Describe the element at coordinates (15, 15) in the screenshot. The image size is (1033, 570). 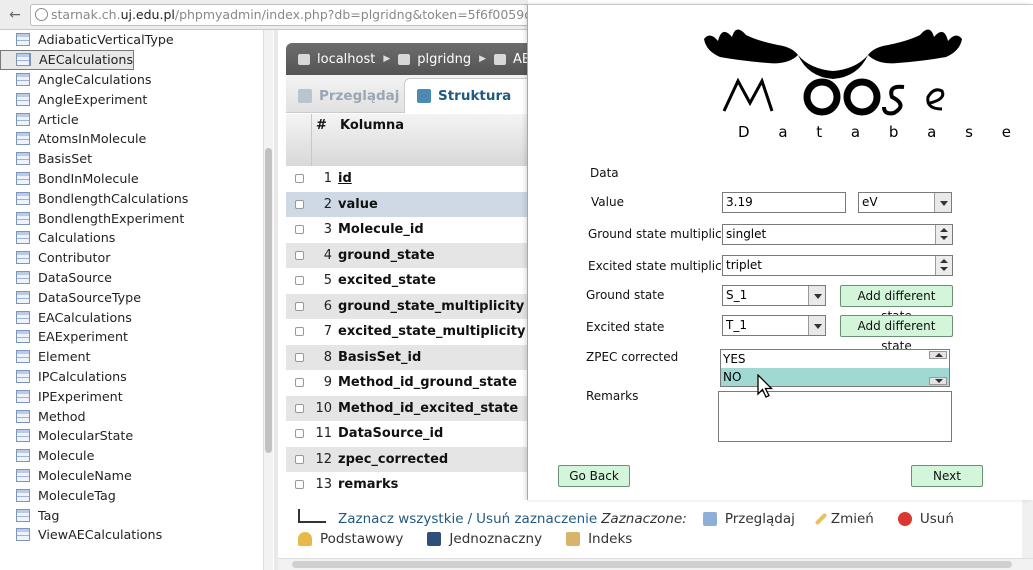
I see `back-arrow-icon: ←` at that location.